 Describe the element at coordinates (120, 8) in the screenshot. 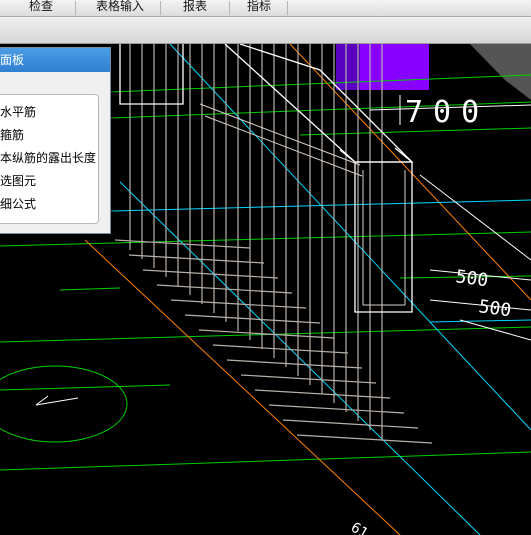

I see `menu-table-input: 表格输入` at that location.